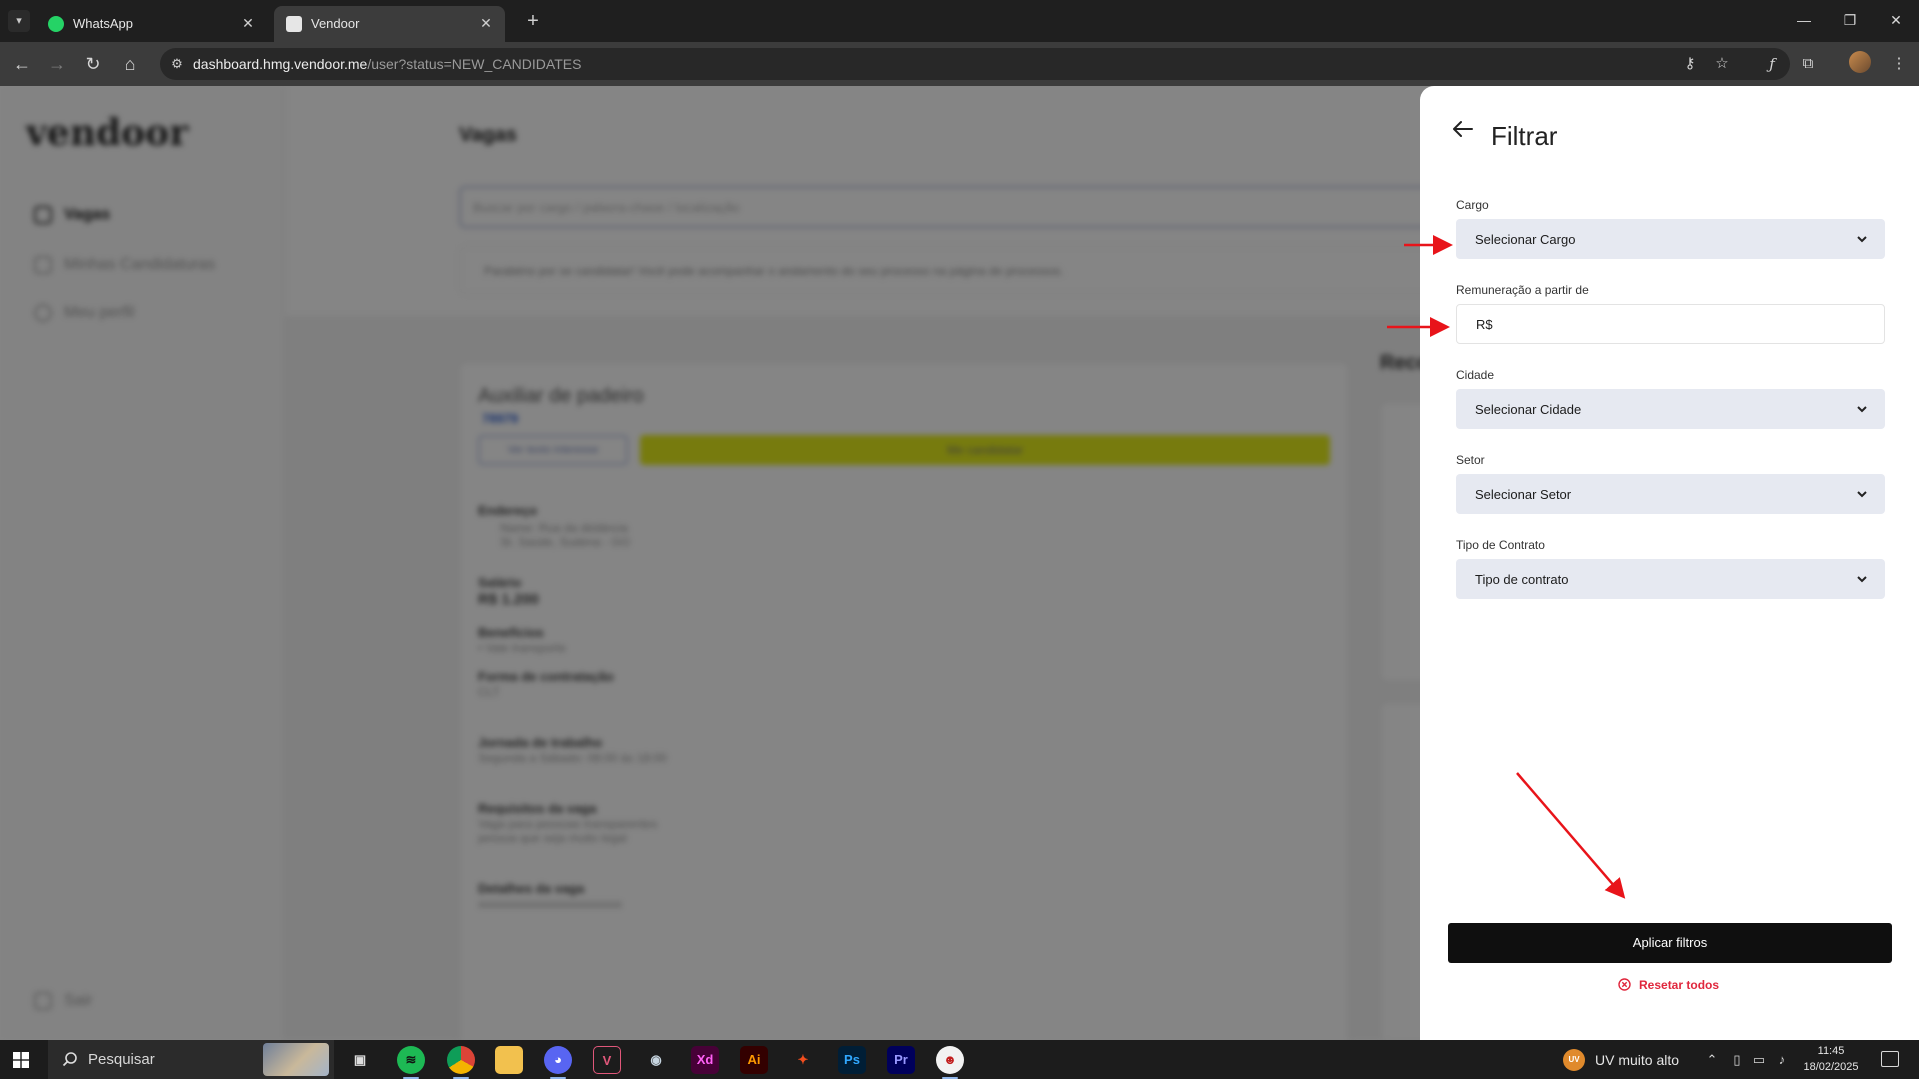 This screenshot has height=1079, width=1919. What do you see at coordinates (1670, 579) in the screenshot?
I see `contrato-select: Tipo de contrato` at bounding box center [1670, 579].